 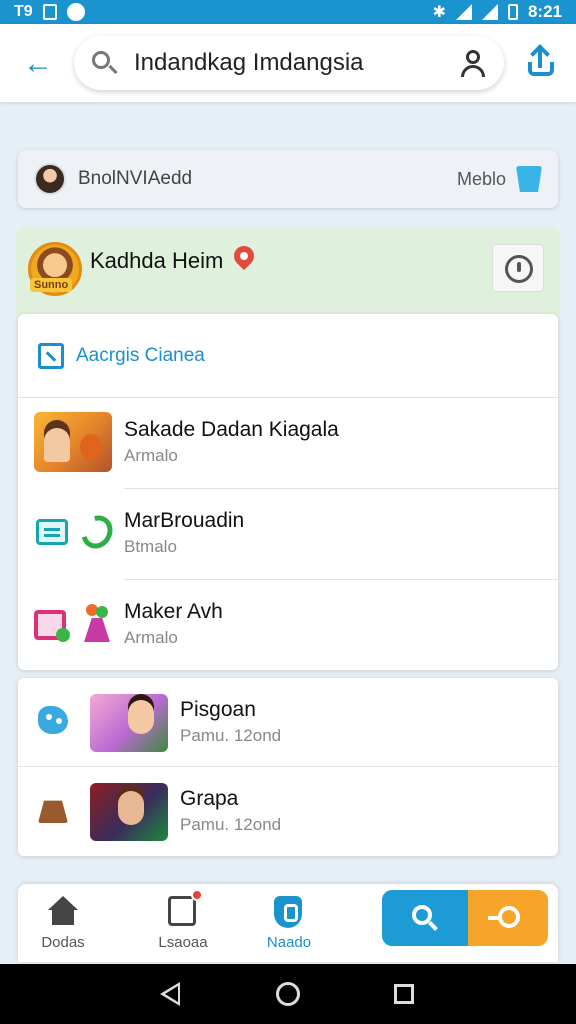 What do you see at coordinates (184, 520) in the screenshot?
I see `list-item-title: MarBrouadin` at bounding box center [184, 520].